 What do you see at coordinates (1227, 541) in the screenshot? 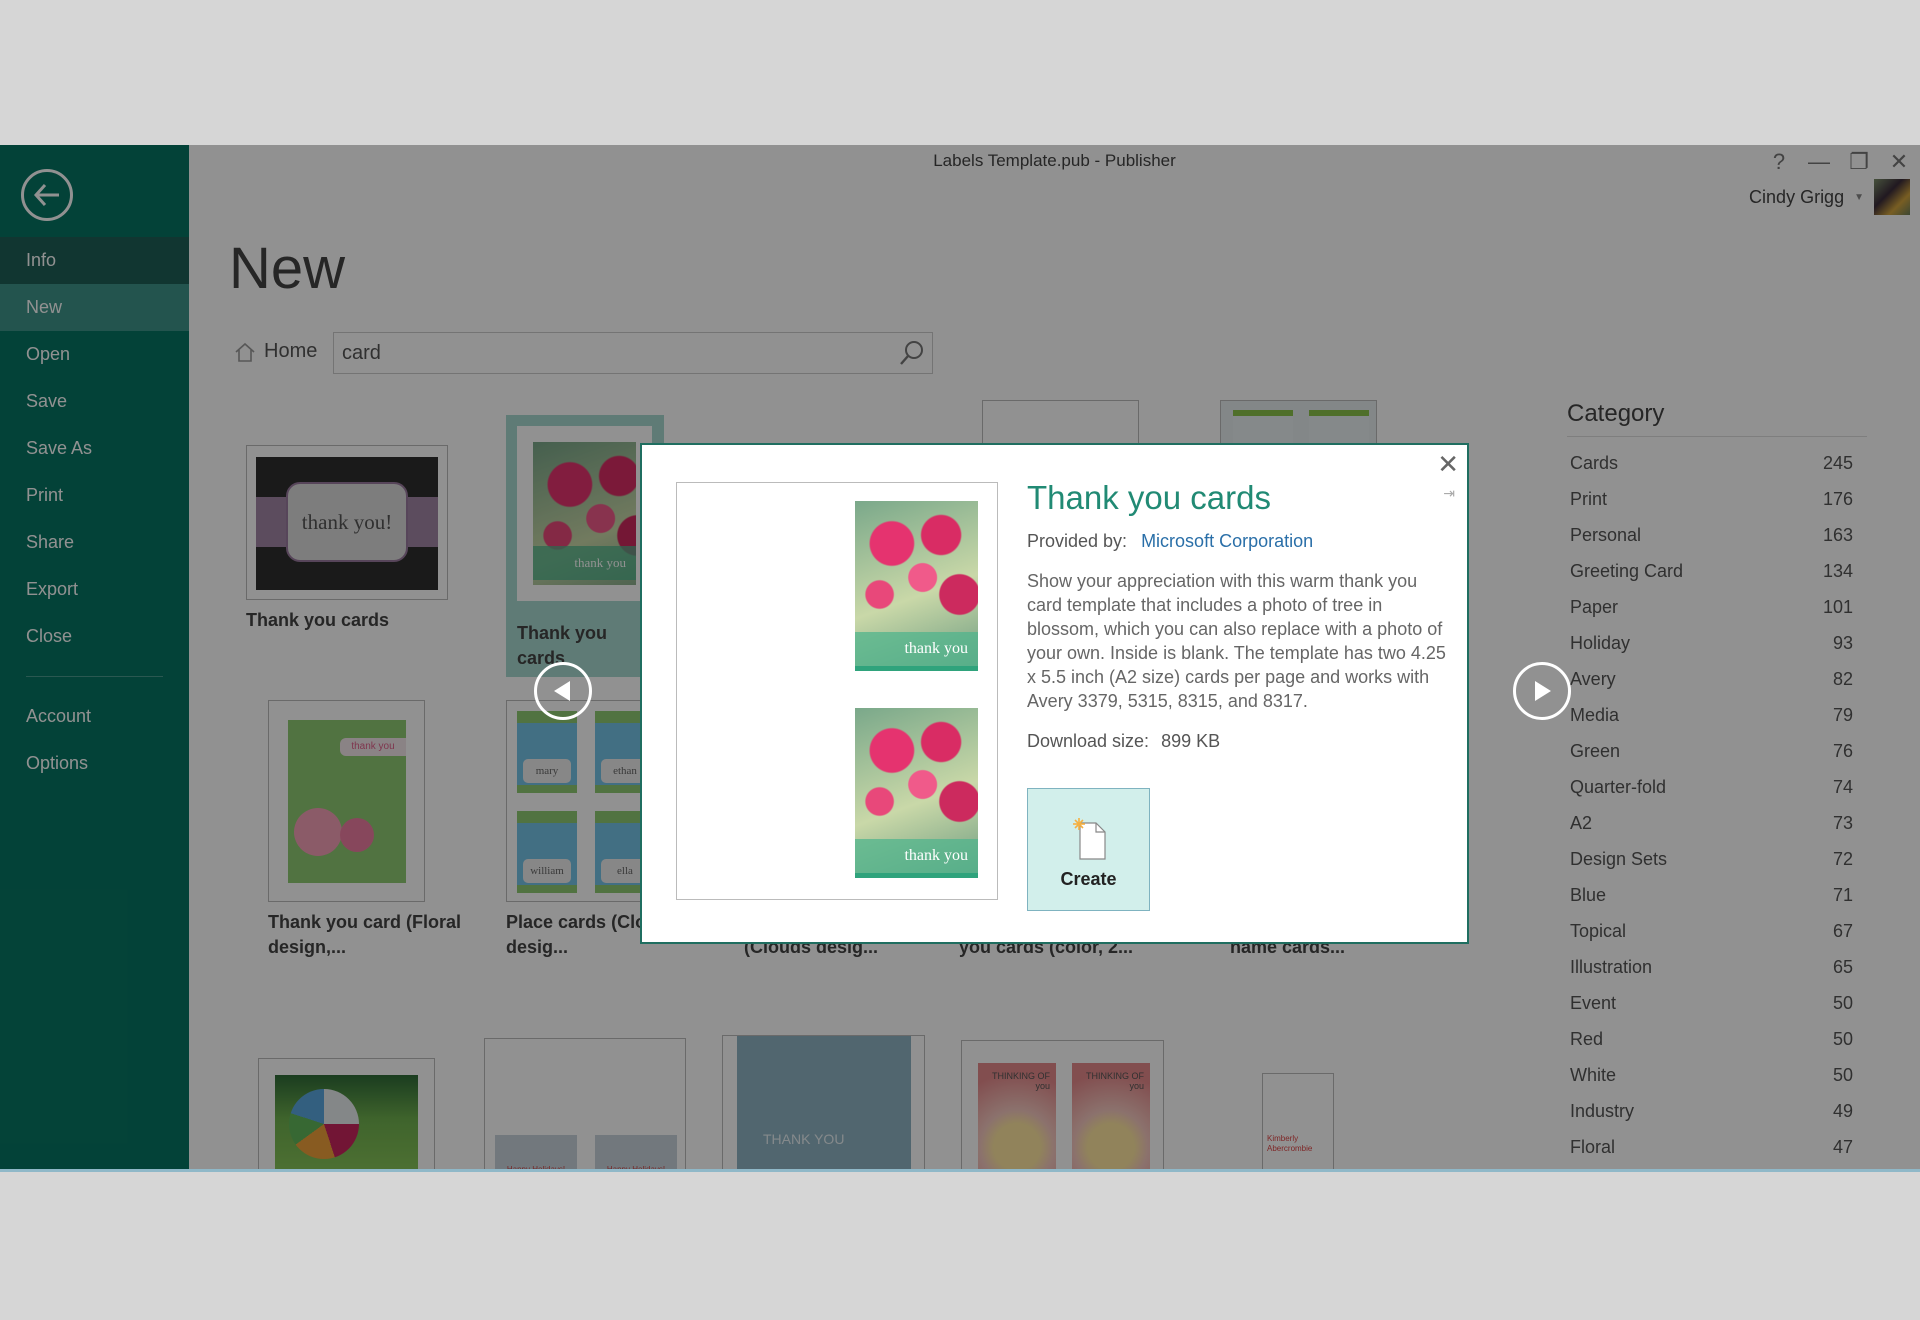
I see `provider-link: Microsoft Corporation` at bounding box center [1227, 541].